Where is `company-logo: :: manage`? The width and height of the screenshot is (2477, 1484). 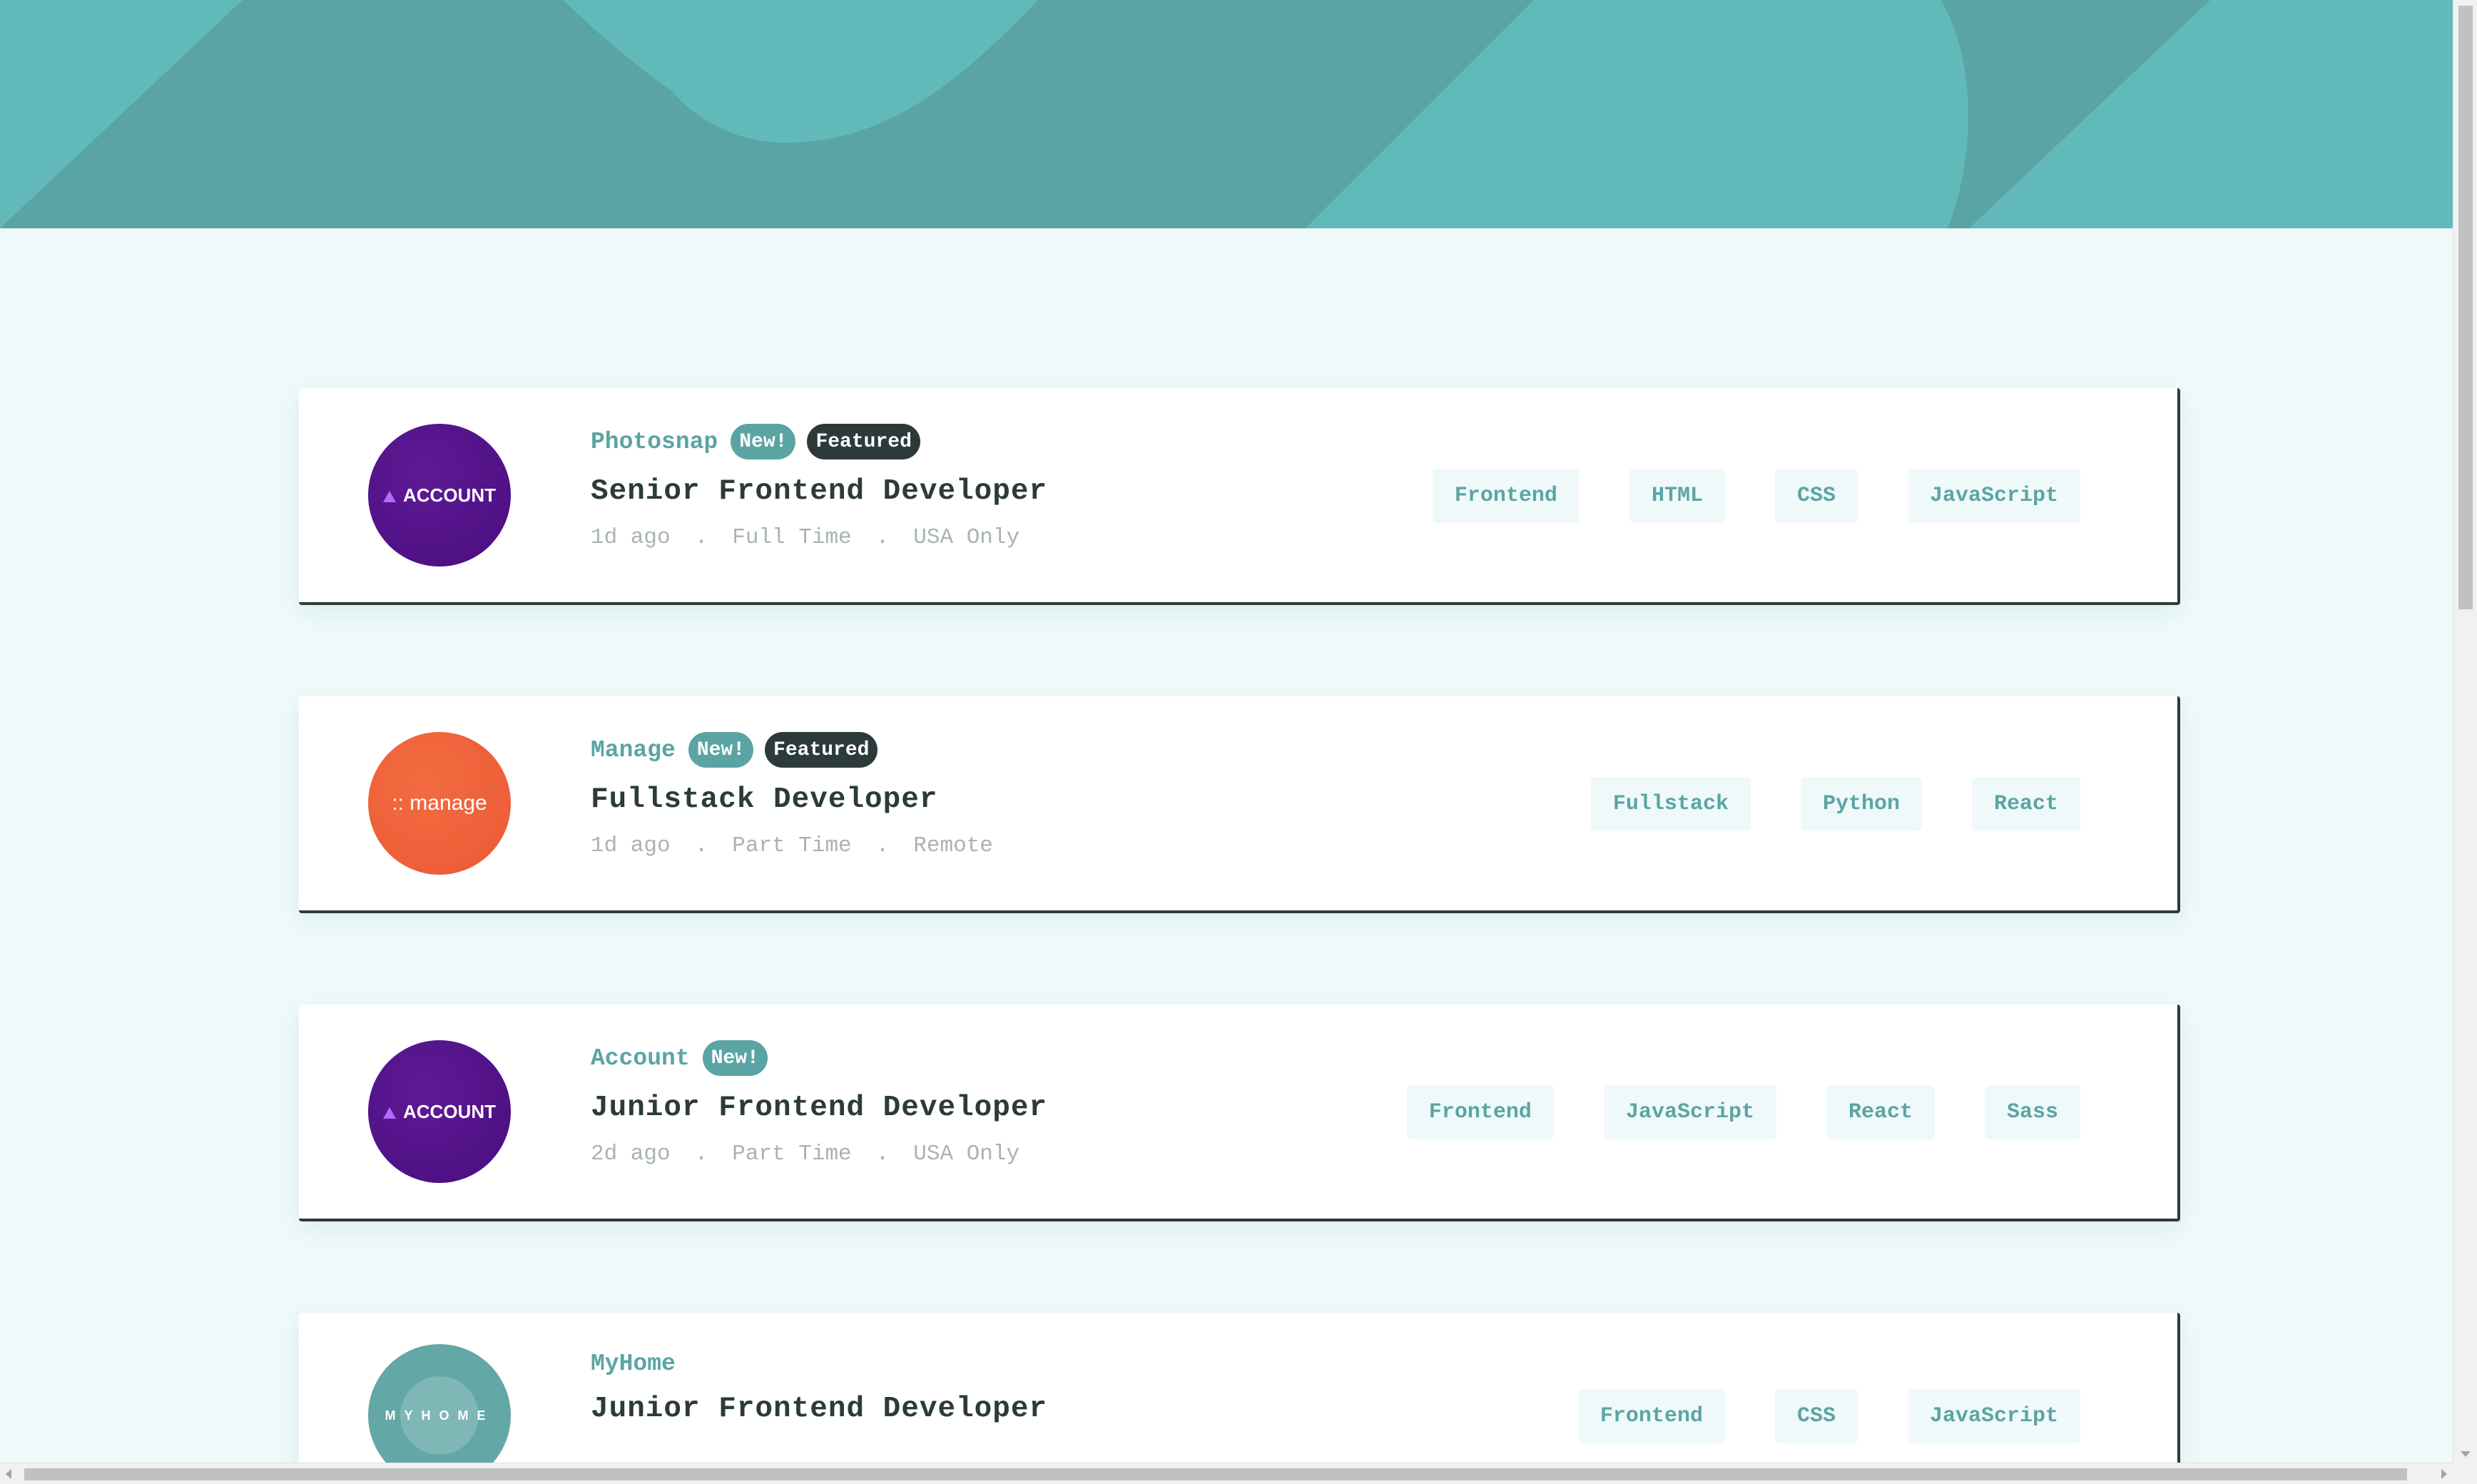
company-logo: :: manage is located at coordinates (439, 804).